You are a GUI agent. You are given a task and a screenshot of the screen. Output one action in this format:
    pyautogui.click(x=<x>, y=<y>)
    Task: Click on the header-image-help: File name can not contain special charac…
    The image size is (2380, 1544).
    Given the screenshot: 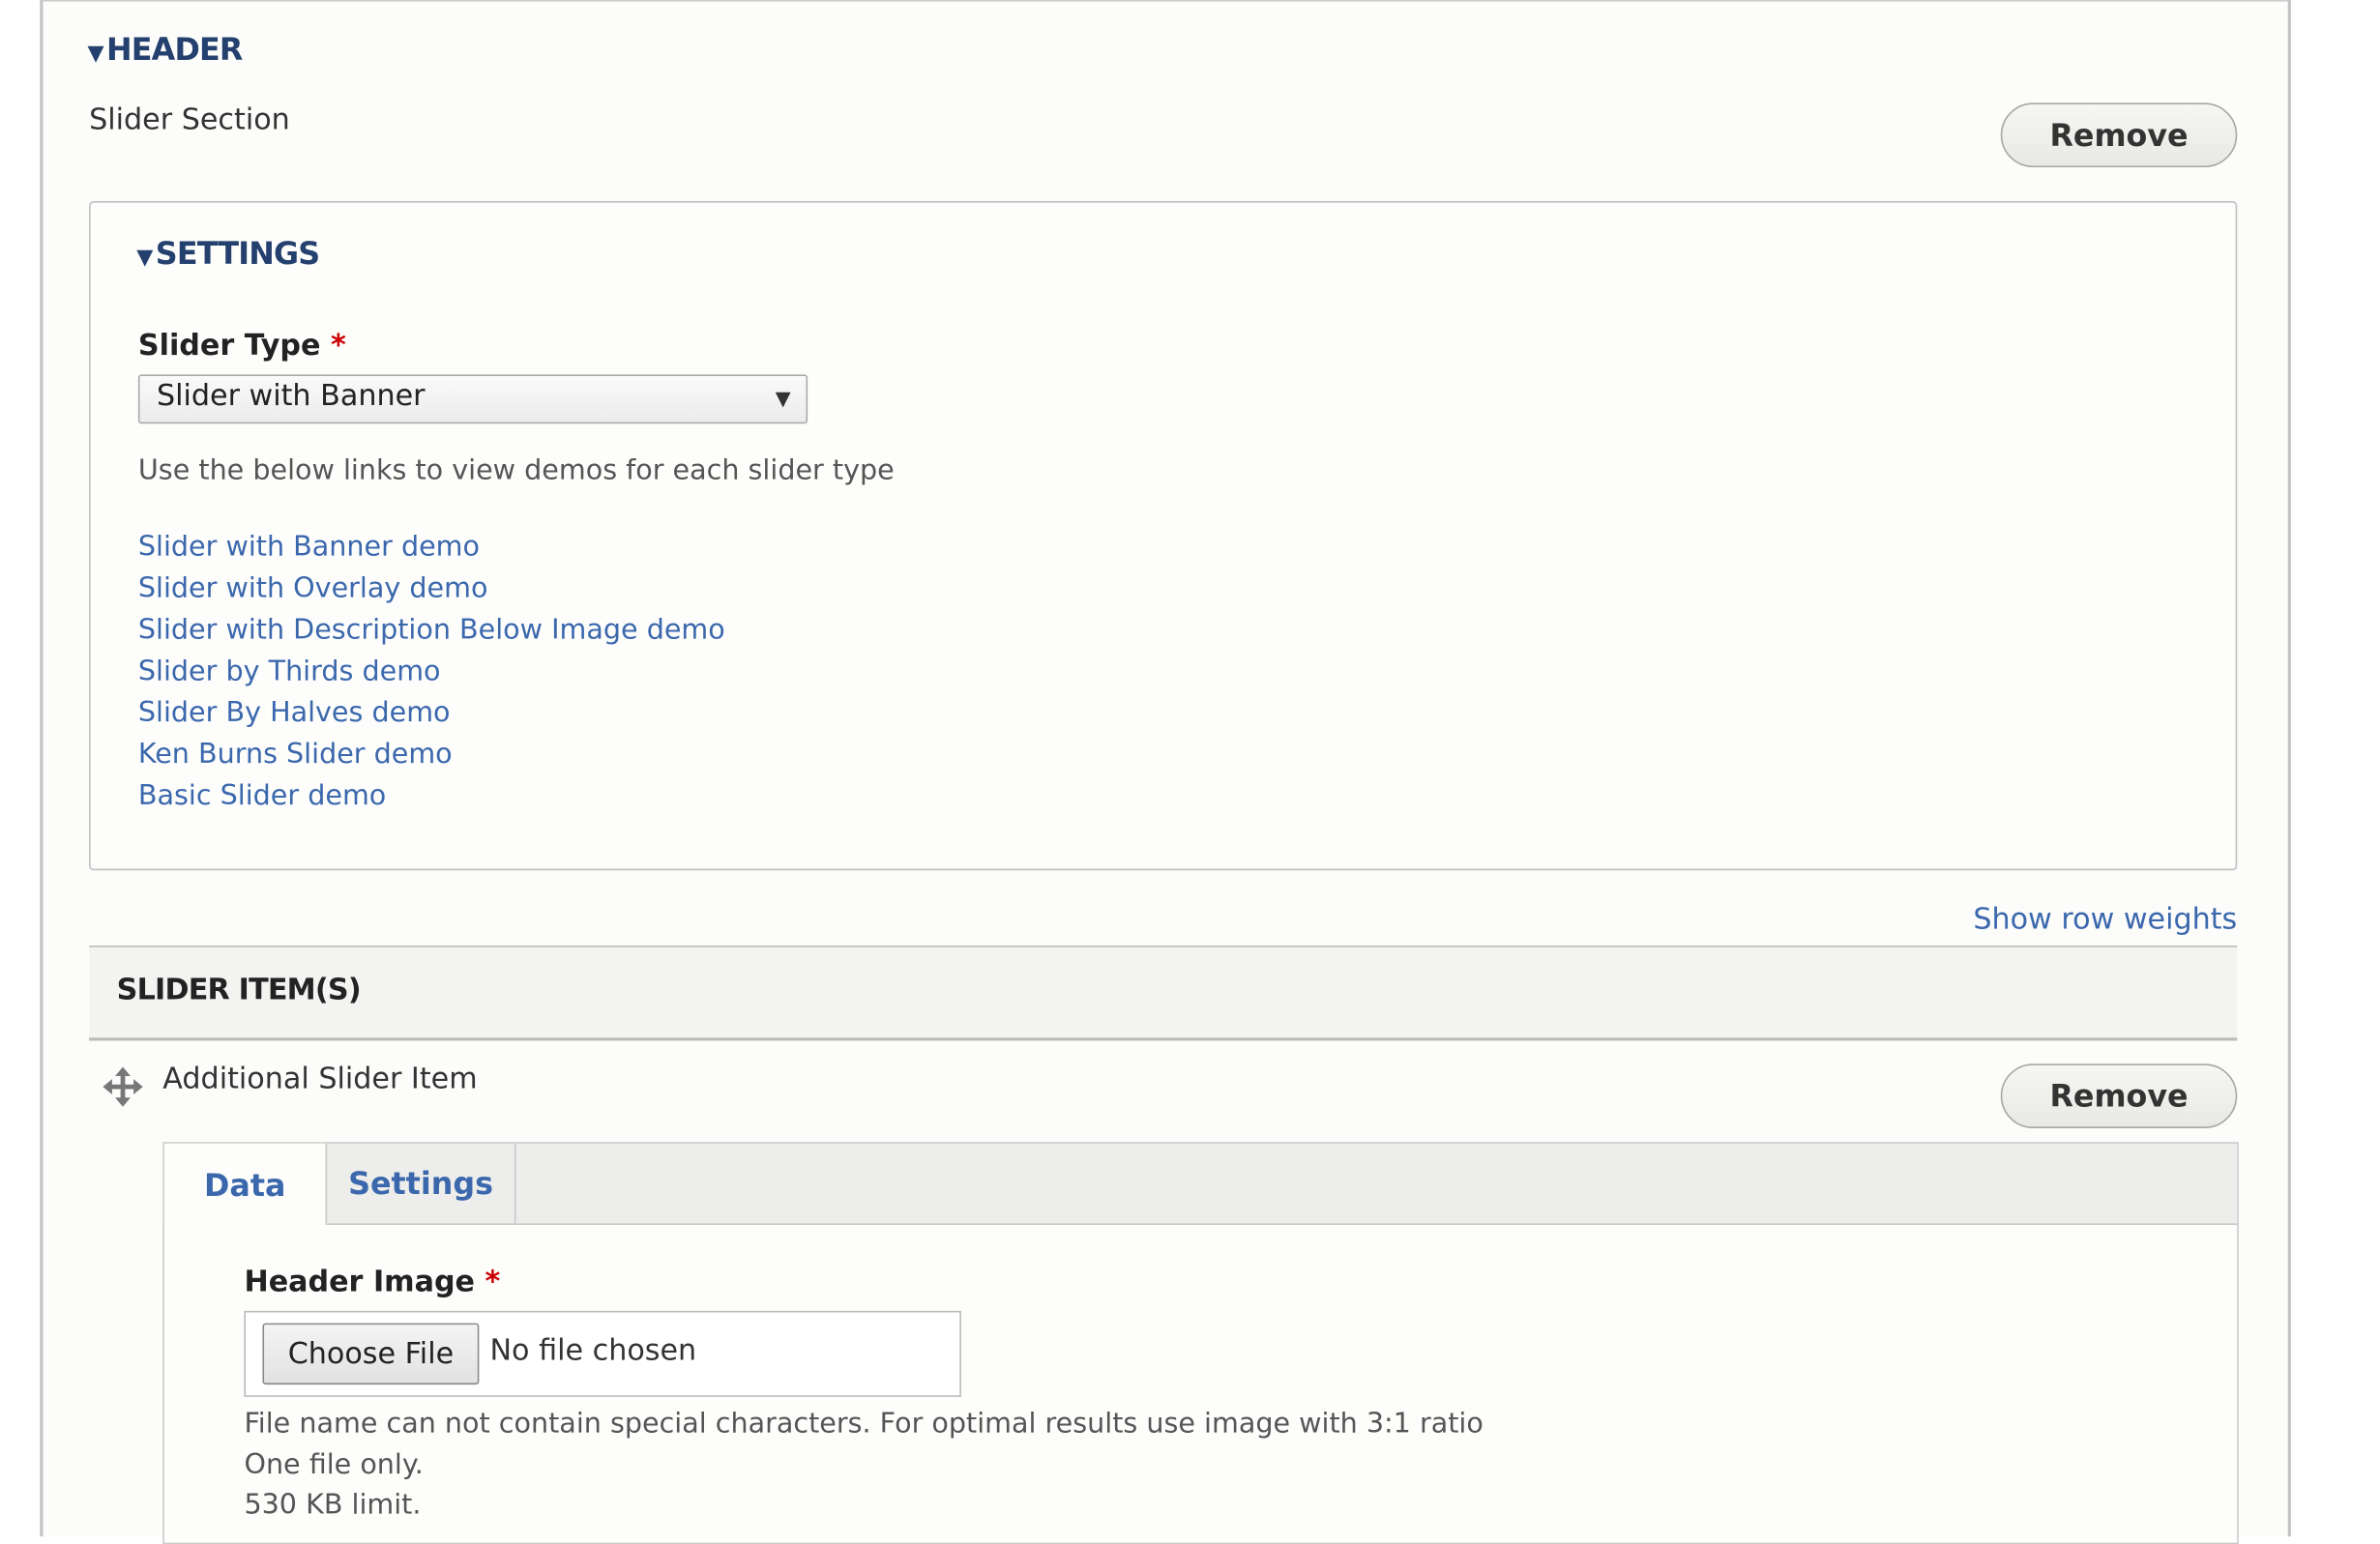 What is the action you would take?
    pyautogui.click(x=864, y=1466)
    